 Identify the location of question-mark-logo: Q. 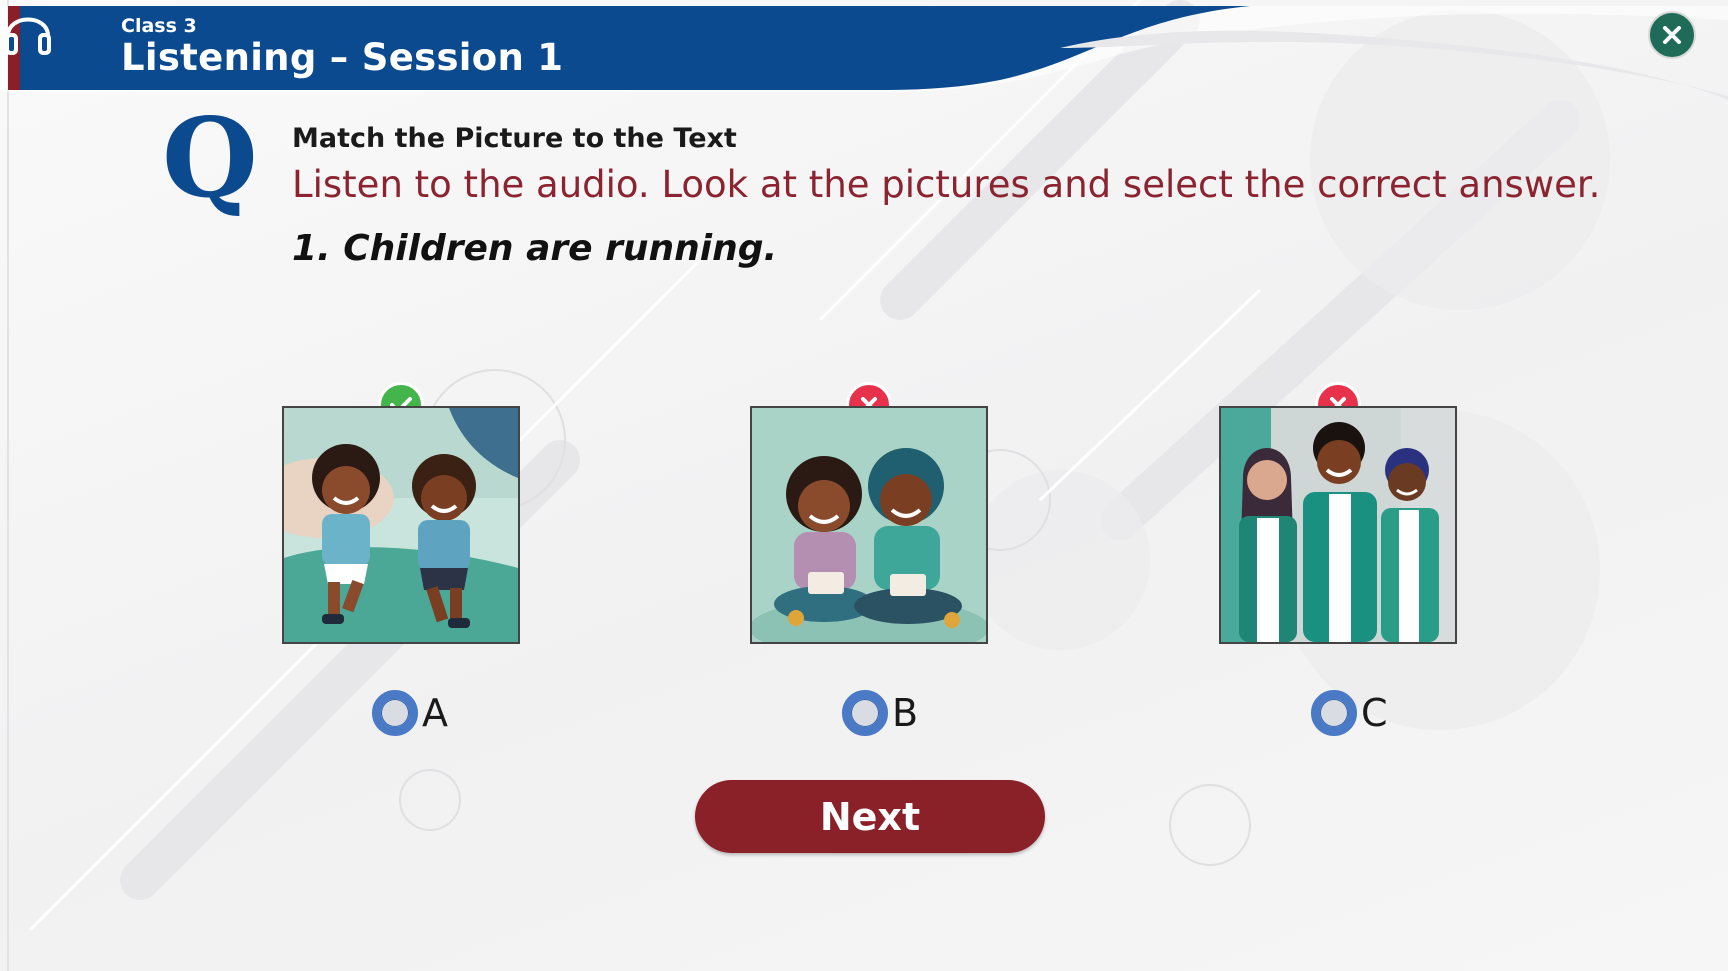
(210, 165).